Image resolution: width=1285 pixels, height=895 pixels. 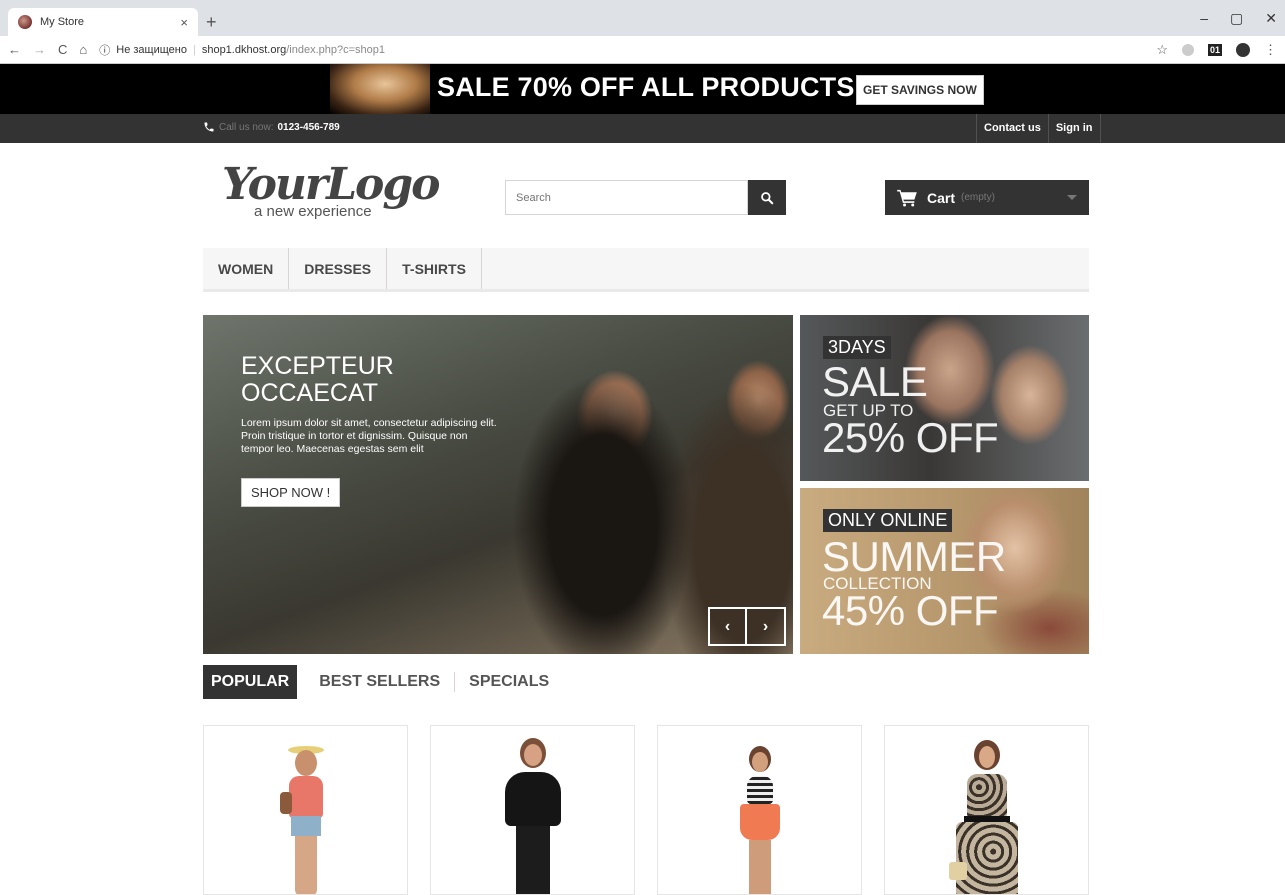 What do you see at coordinates (1204, 18) in the screenshot?
I see `minimize-button: –` at bounding box center [1204, 18].